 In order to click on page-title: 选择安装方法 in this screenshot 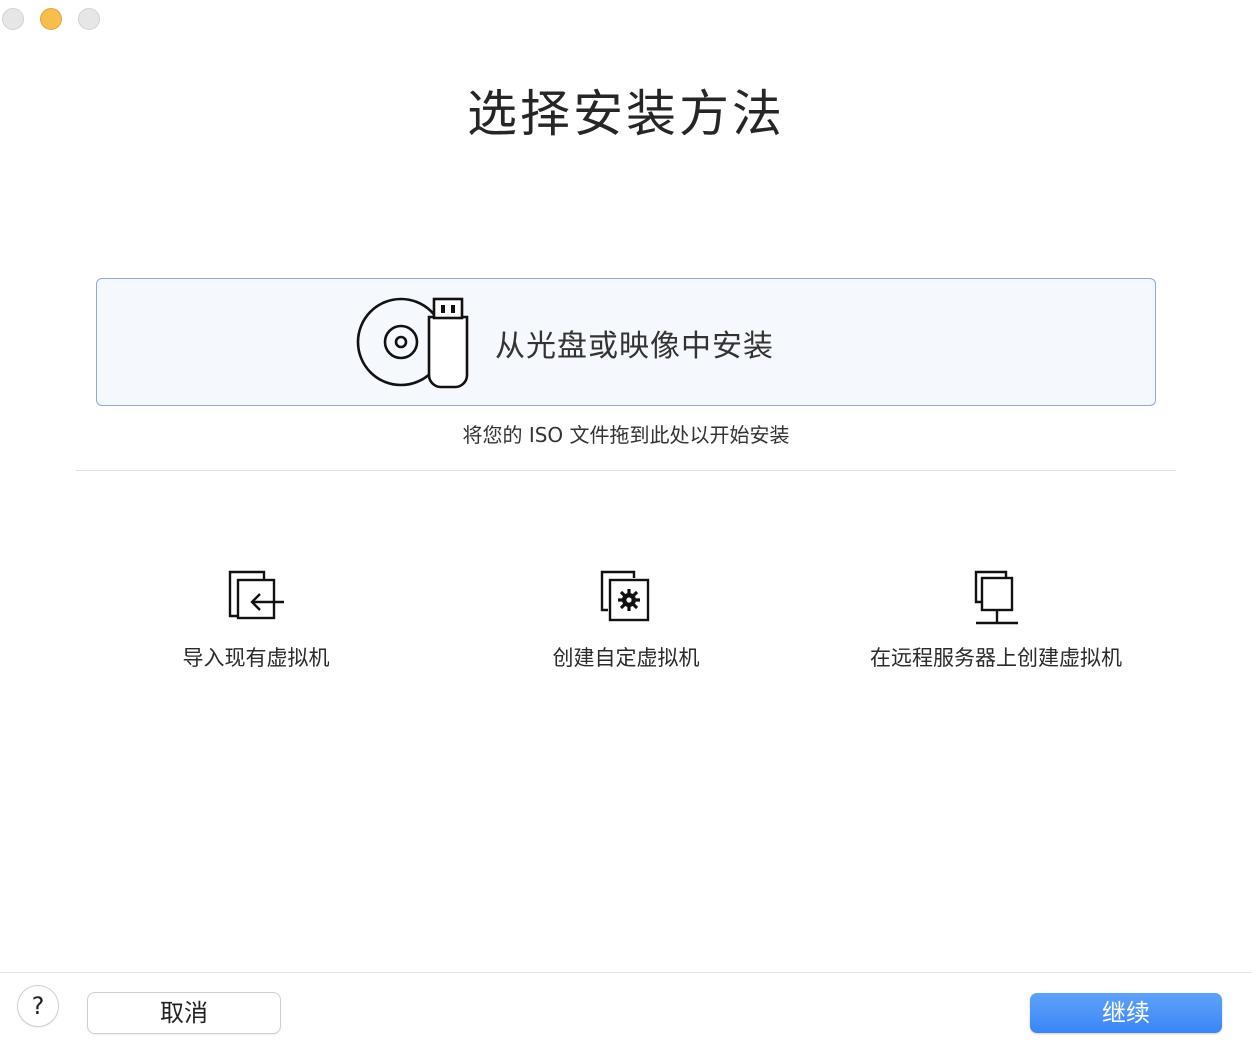, I will do `click(626, 114)`.